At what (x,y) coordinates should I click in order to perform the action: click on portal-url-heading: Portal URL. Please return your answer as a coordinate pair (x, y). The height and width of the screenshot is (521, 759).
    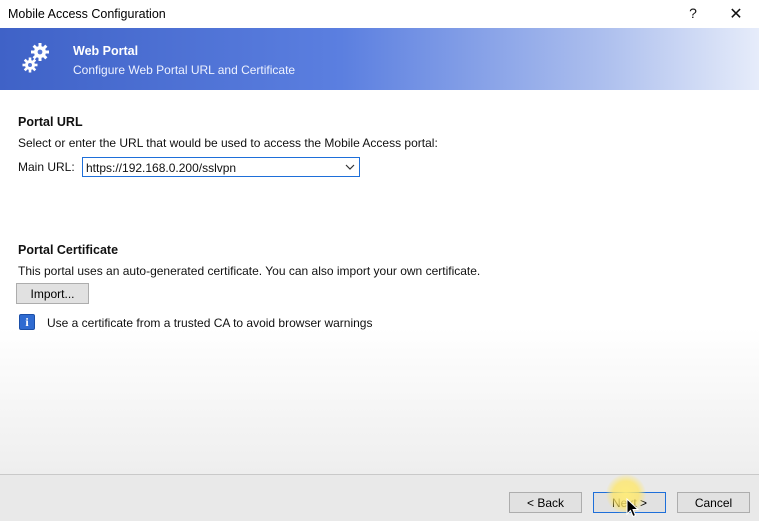
    Looking at the image, I should click on (50, 122).